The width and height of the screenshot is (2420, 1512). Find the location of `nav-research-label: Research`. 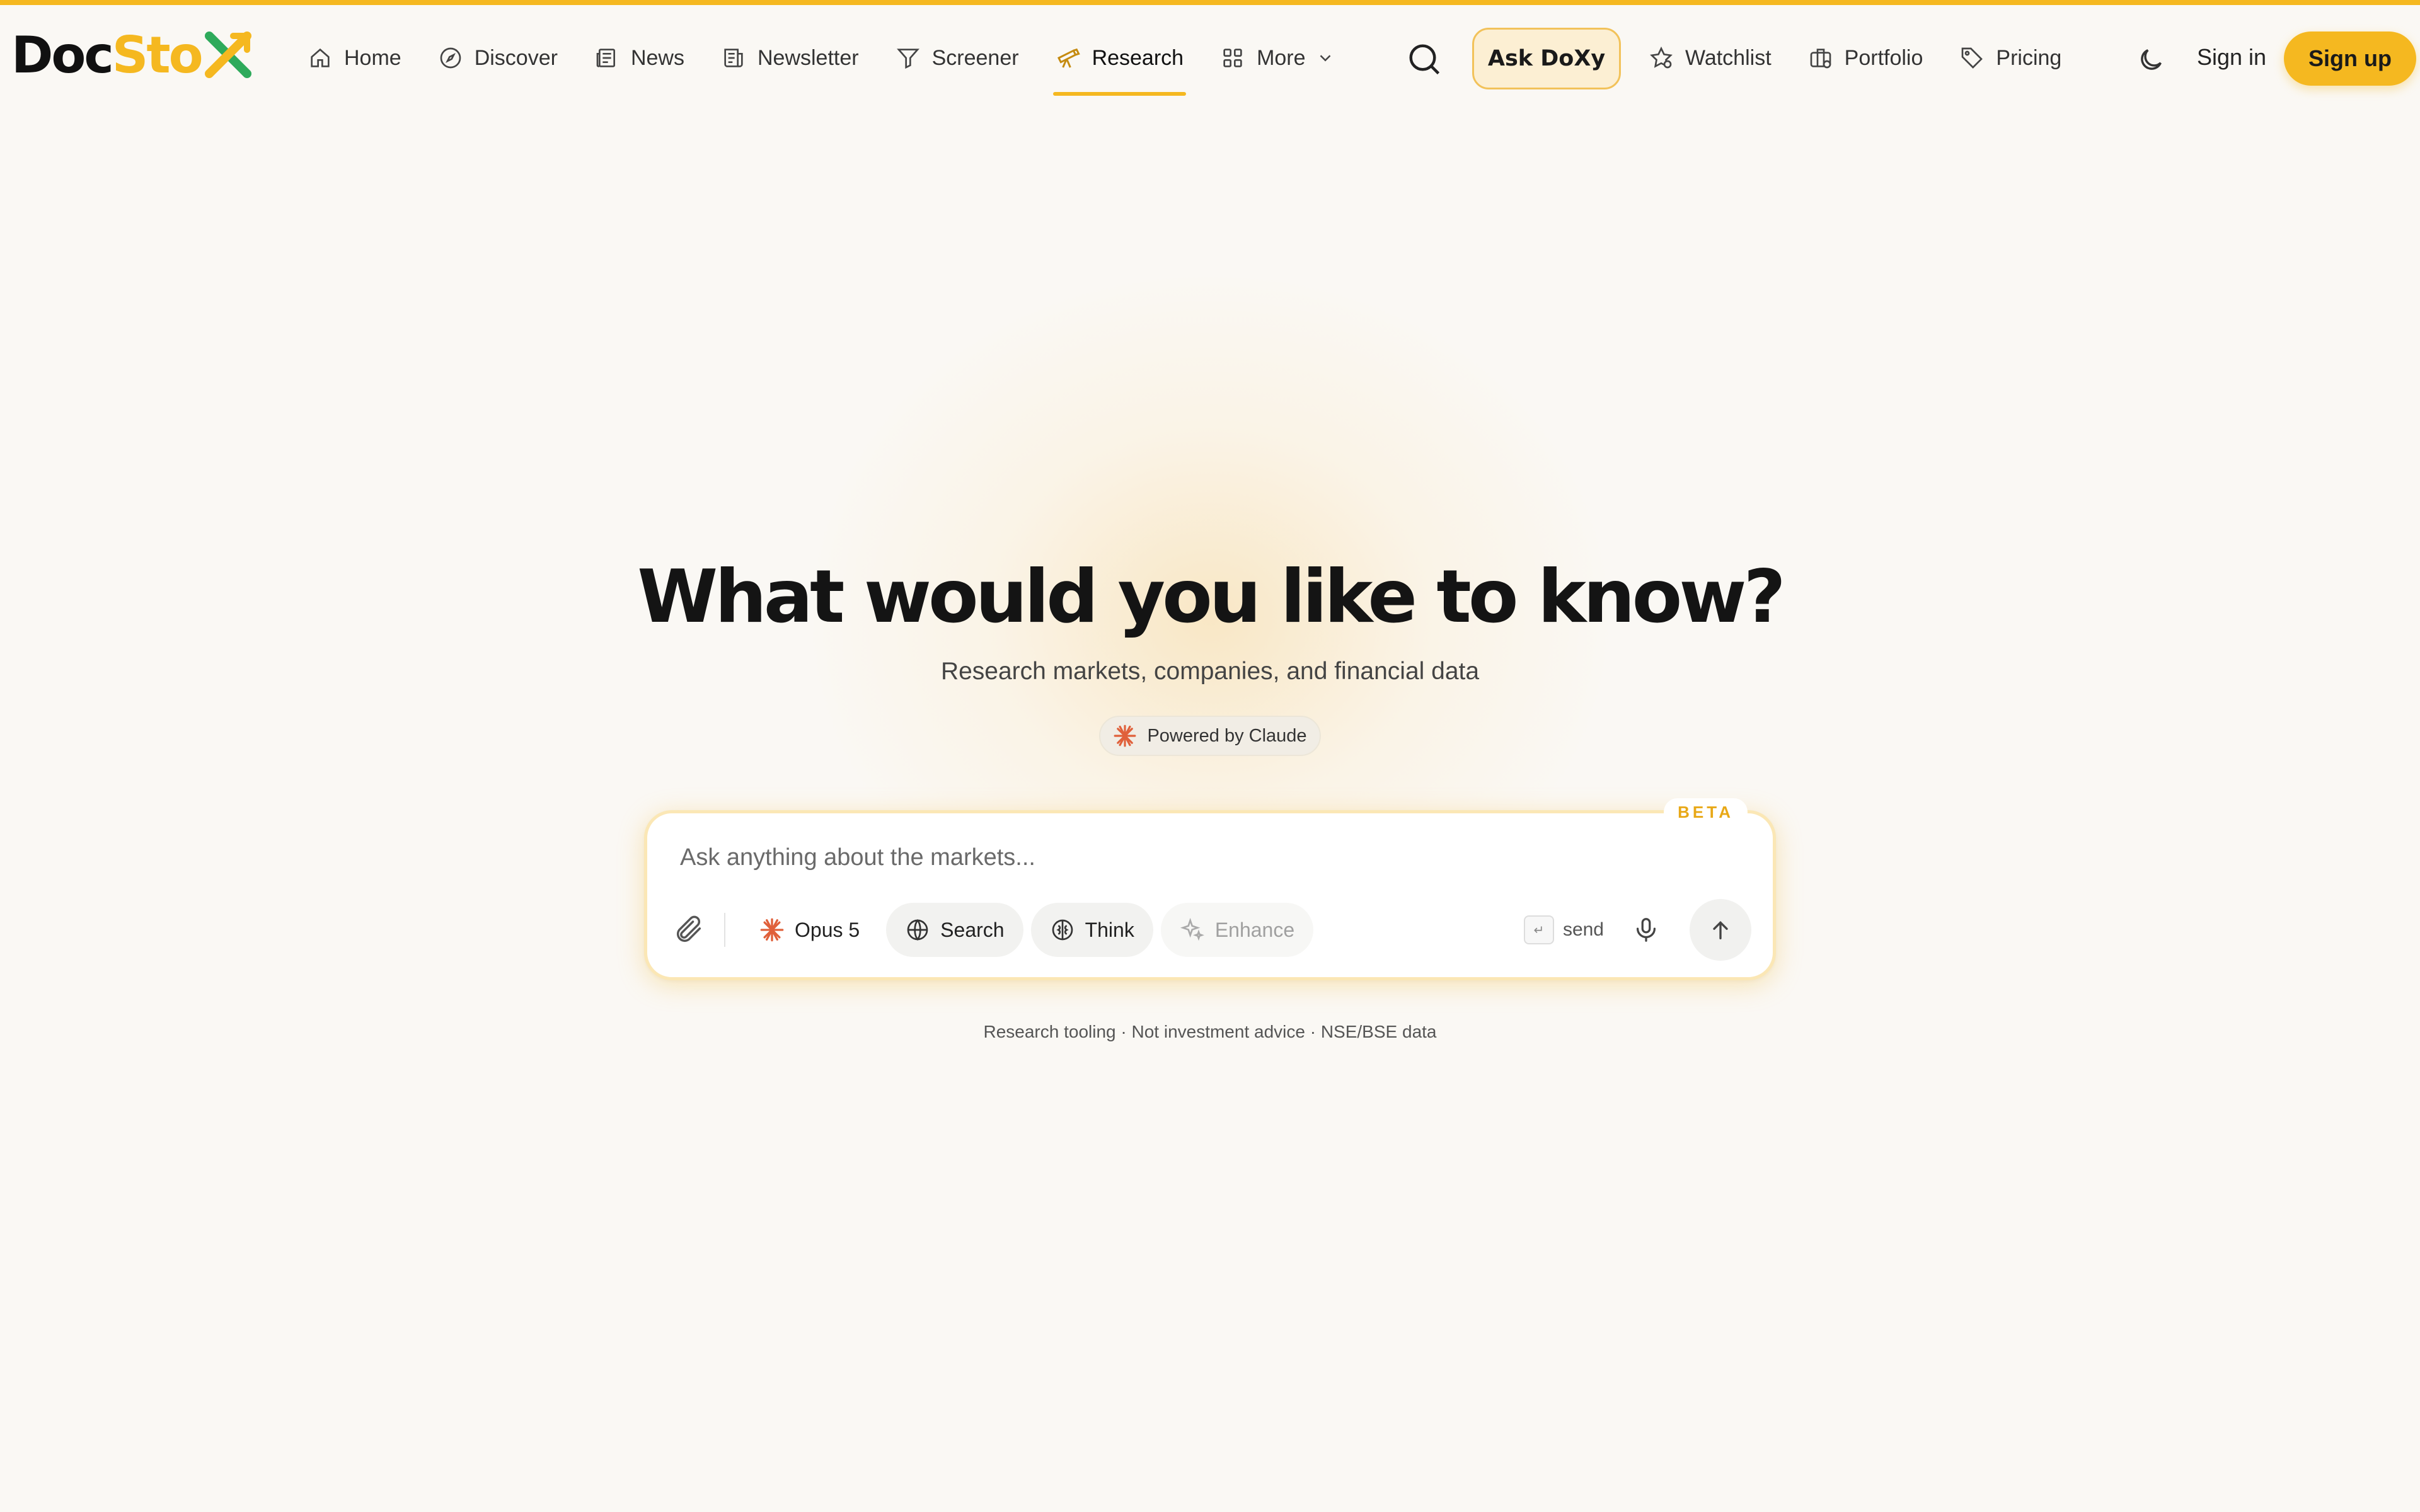

nav-research-label: Research is located at coordinates (1138, 57).